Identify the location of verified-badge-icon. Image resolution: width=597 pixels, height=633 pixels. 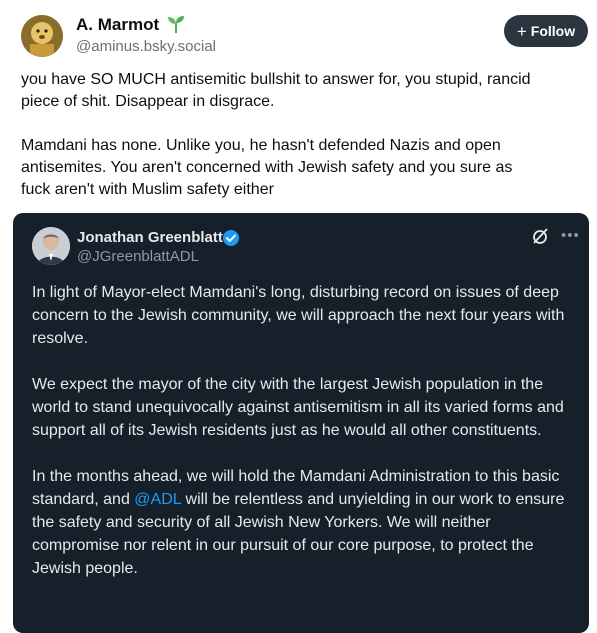
(231, 238).